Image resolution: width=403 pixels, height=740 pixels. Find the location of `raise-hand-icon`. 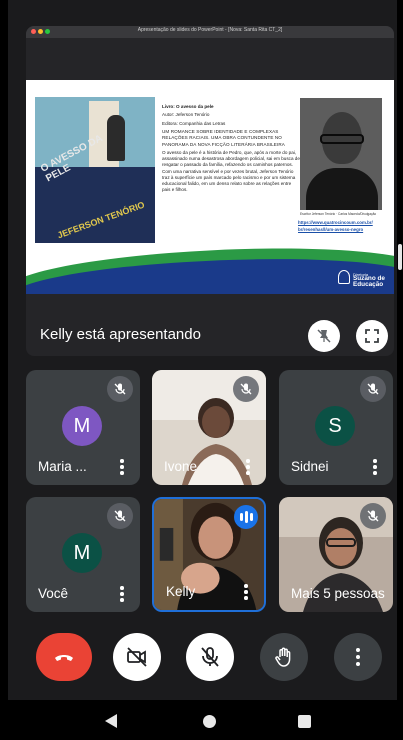

raise-hand-icon is located at coordinates (283, 657).